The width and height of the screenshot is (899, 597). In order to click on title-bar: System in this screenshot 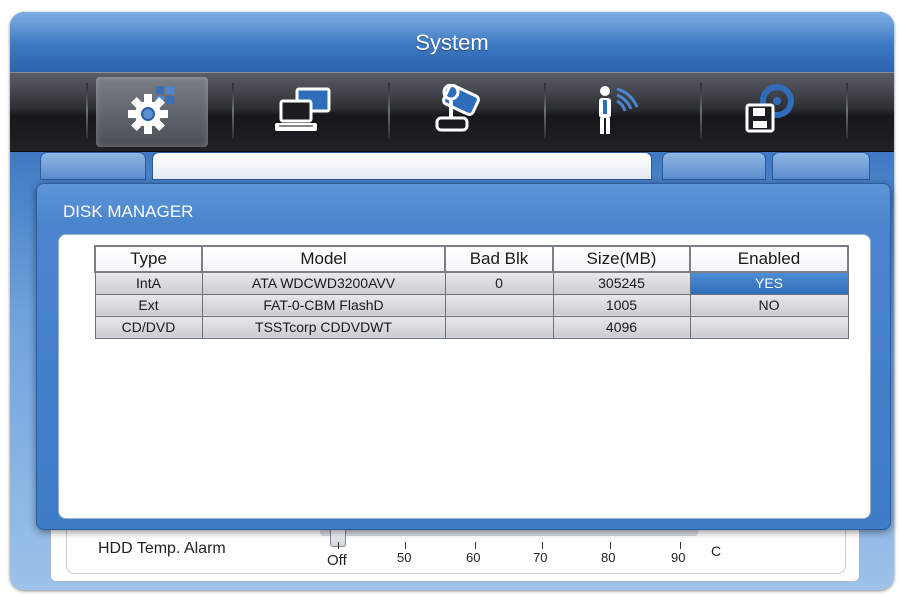, I will do `click(452, 42)`.